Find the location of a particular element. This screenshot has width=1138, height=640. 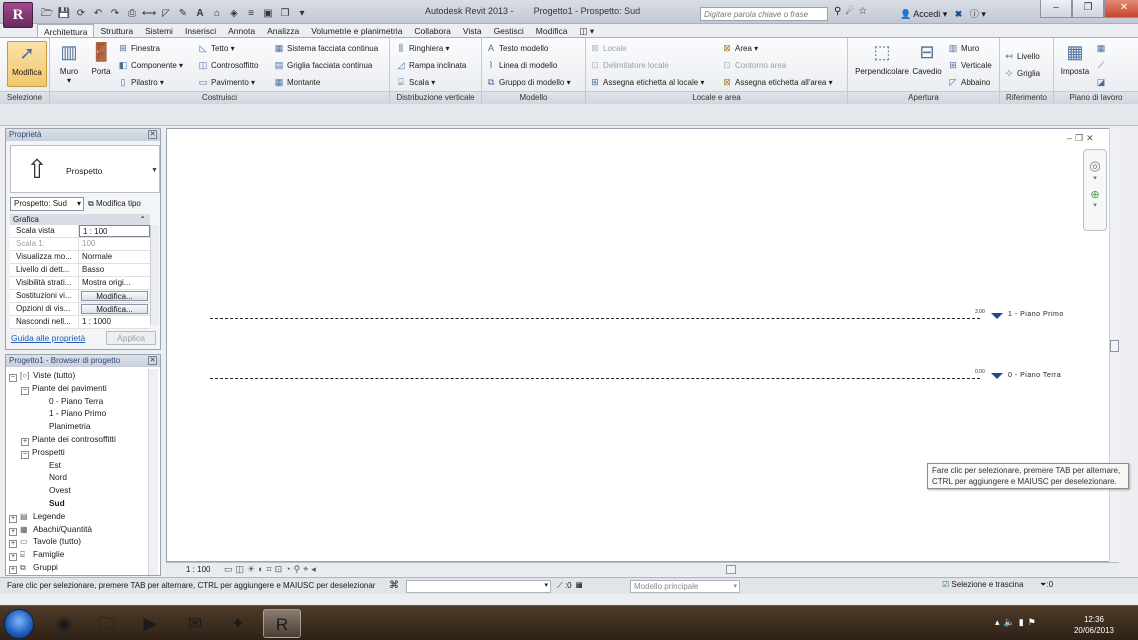

browser-scrollbar is located at coordinates (153, 472).